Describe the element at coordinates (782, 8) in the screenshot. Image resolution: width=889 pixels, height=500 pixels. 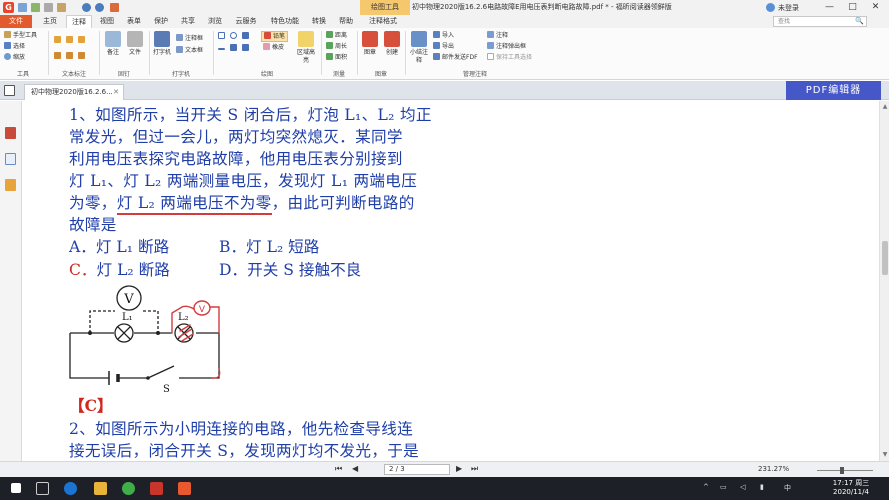
I see `user-login: 未登录` at that location.